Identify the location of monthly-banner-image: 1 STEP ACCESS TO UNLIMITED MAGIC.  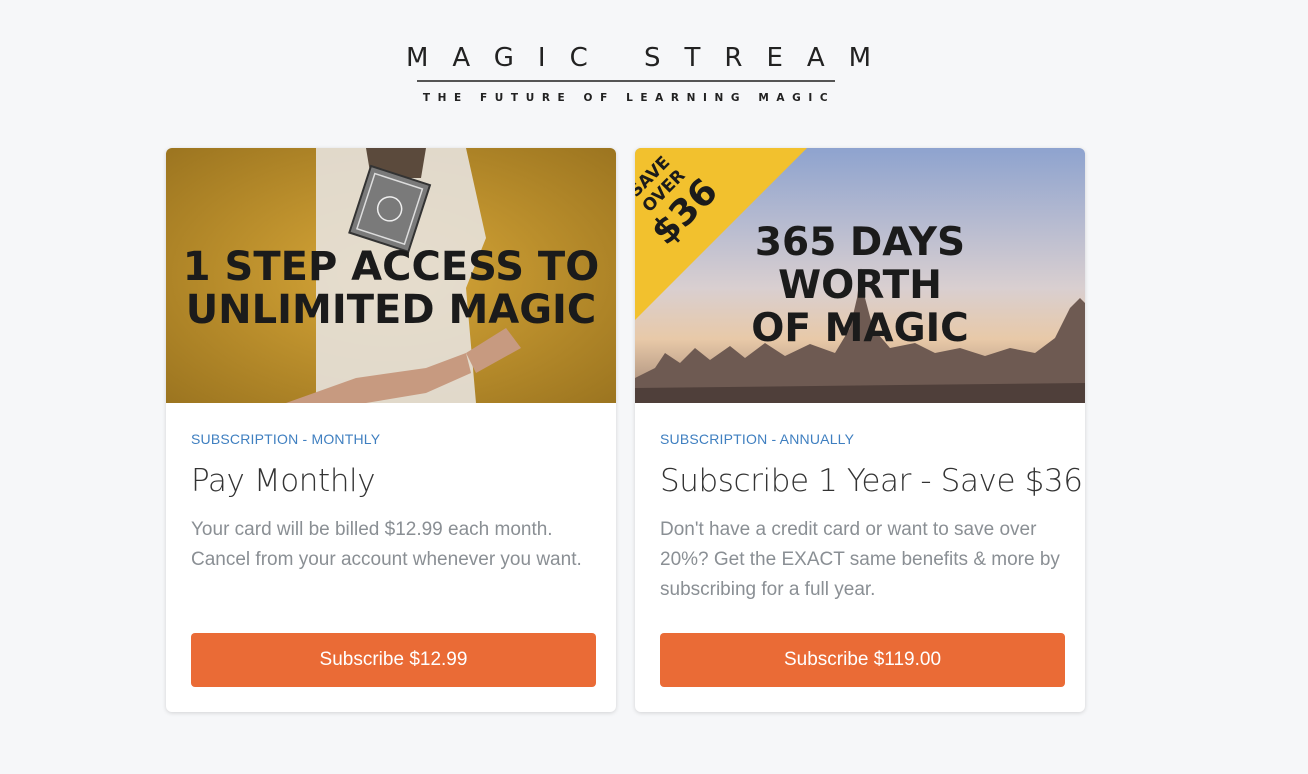
(391, 275).